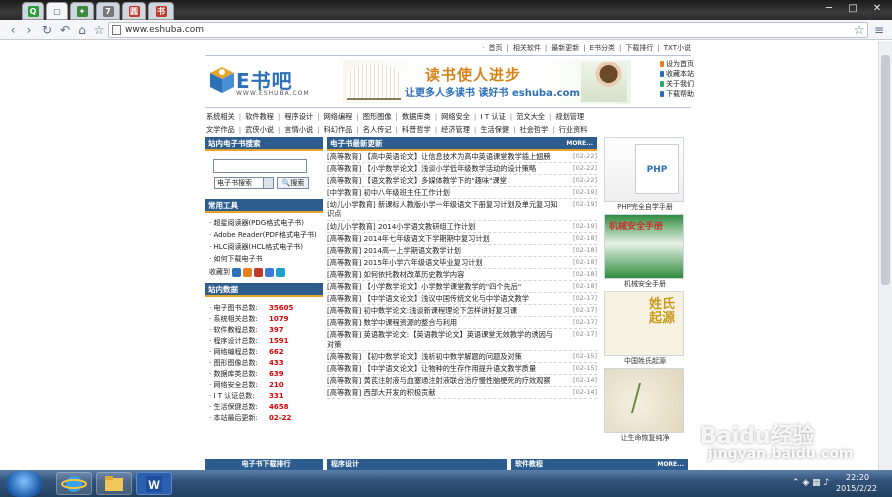 This screenshot has height=497, width=892. Describe the element at coordinates (47, 30) in the screenshot. I see `reload-icon: ↻` at that location.